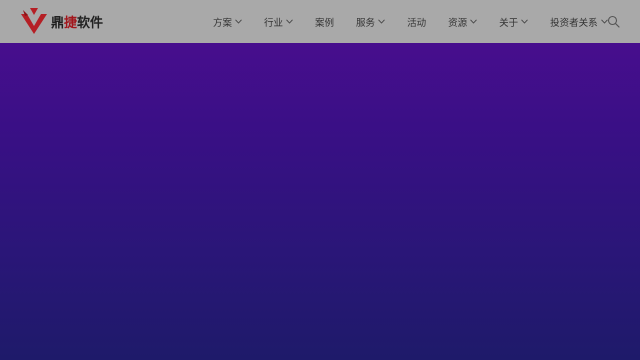 Image resolution: width=640 pixels, height=360 pixels. I want to click on nav-item-events: 活动, so click(416, 22).